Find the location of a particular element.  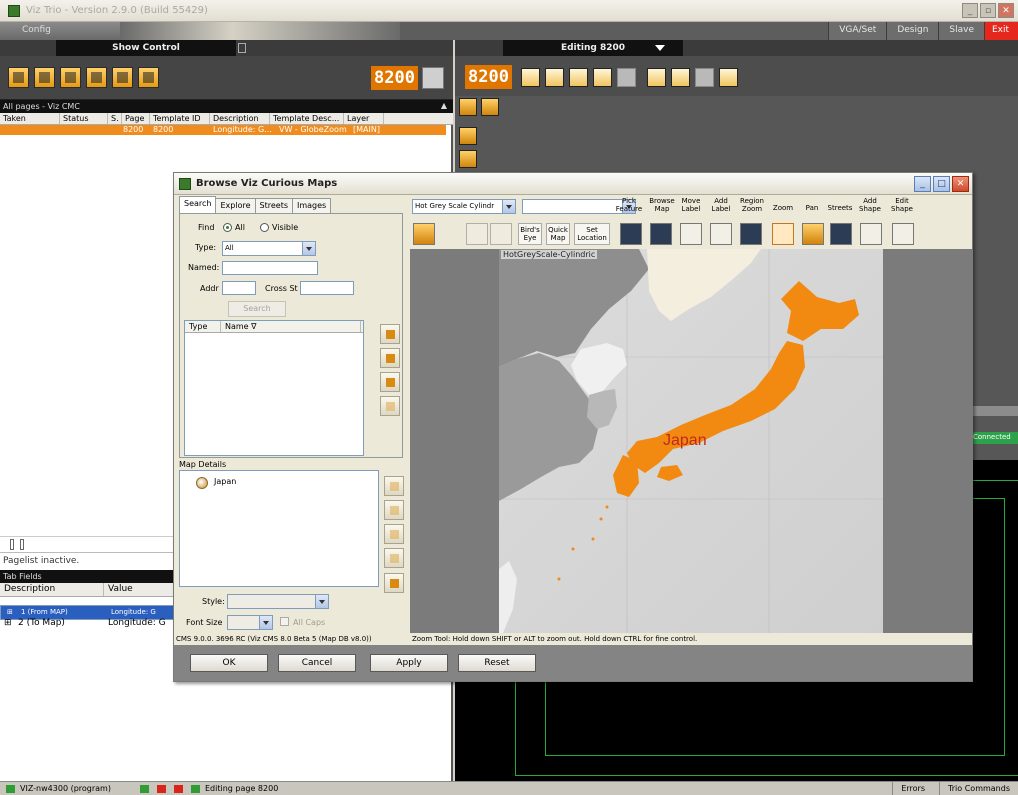

vga-set-button: VGA/Set is located at coordinates (857, 31).